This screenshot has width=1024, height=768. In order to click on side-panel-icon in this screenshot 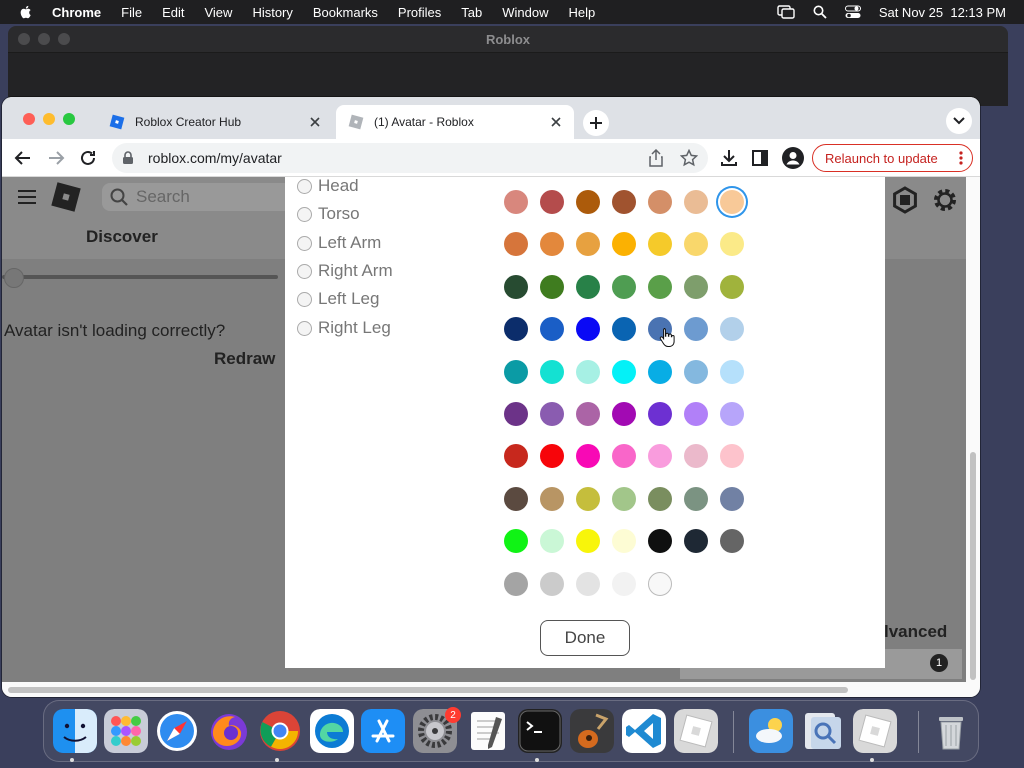, I will do `click(760, 158)`.